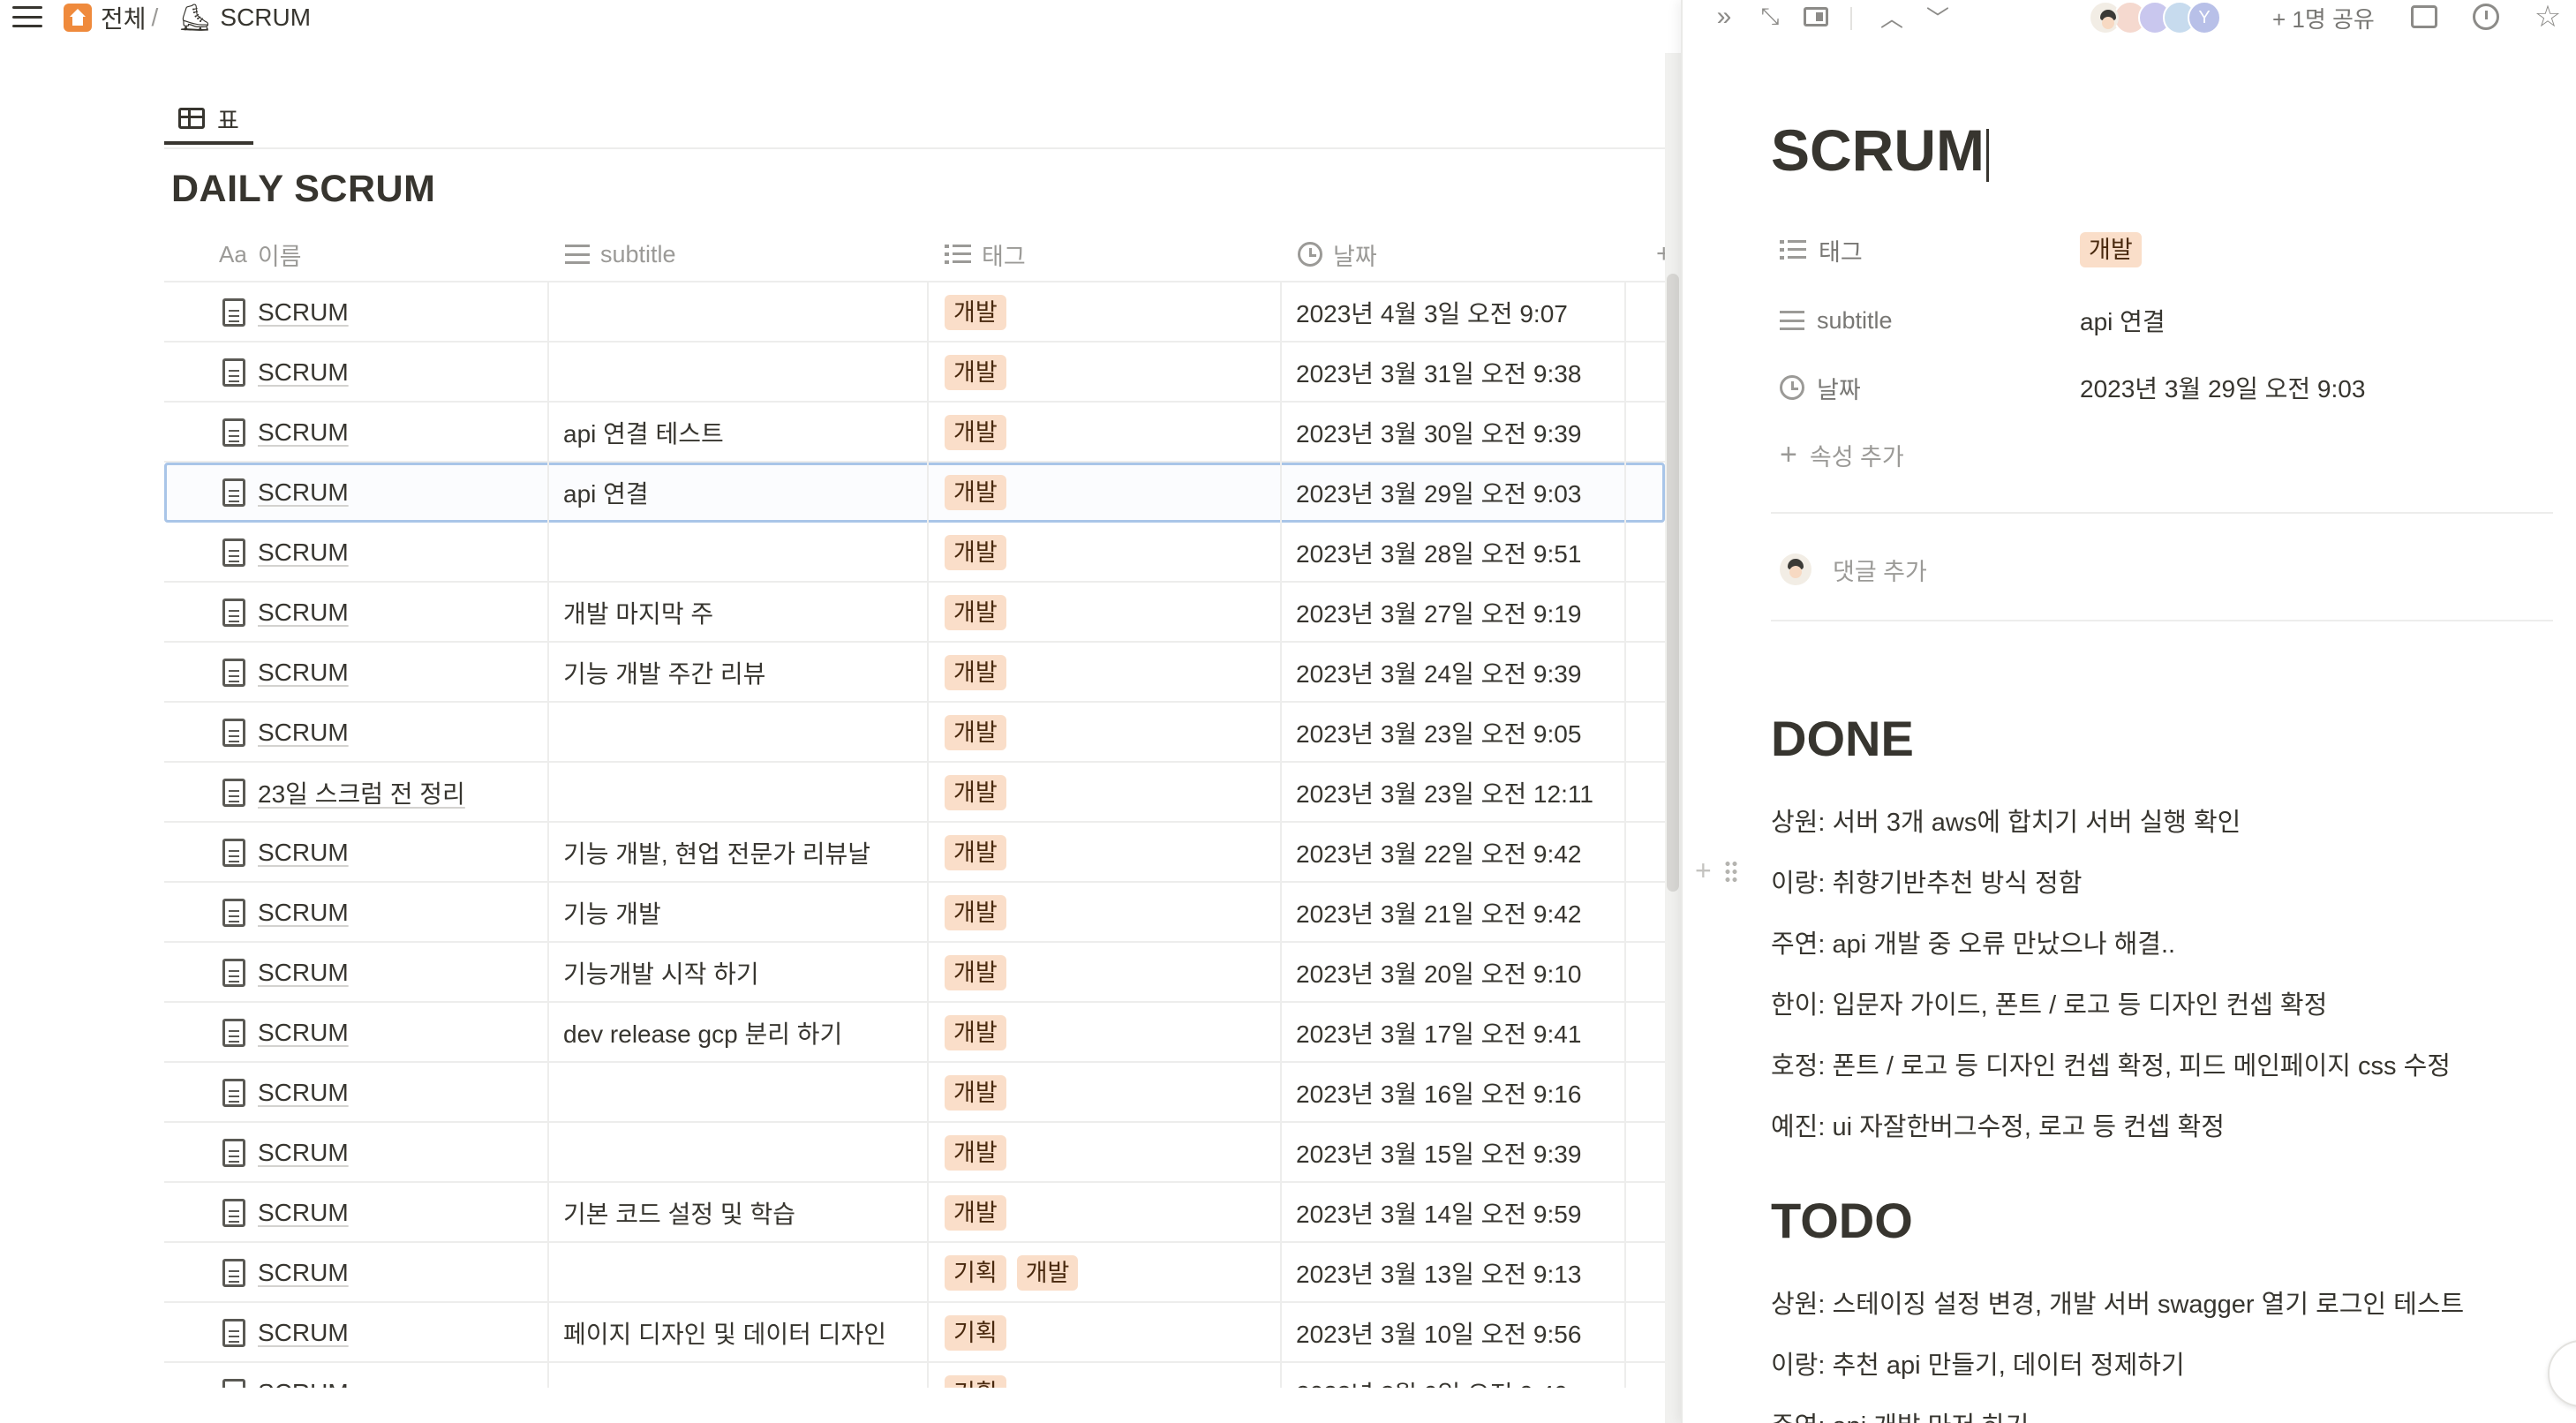 This screenshot has height=1423, width=2576. I want to click on table-row: SCRUM api 연결 개발 2023년 3월 29일 오전 9:03, so click(915, 493).